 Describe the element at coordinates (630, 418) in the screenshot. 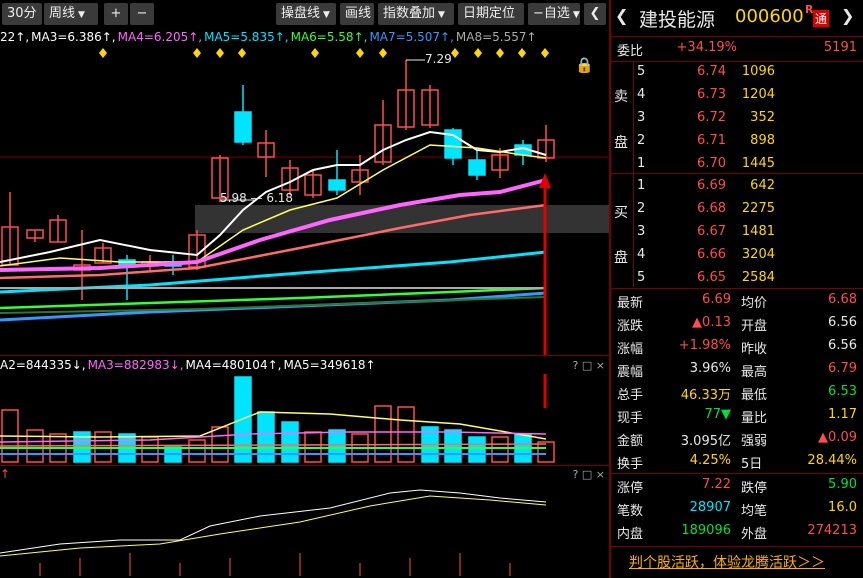

I see `stat-label: 现手` at that location.